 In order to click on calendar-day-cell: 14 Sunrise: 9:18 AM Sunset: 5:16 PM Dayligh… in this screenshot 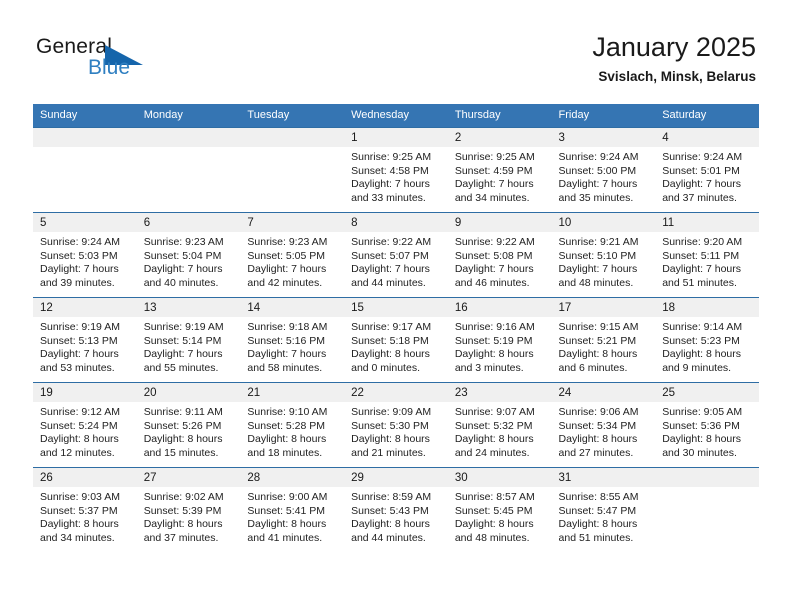, I will do `click(292, 340)`.